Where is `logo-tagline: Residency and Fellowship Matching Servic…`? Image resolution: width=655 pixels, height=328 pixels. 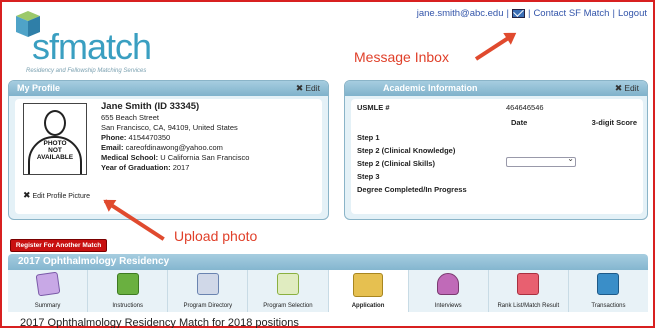
logo-tagline: Residency and Fellowship Matching Servic… is located at coordinates (86, 71).